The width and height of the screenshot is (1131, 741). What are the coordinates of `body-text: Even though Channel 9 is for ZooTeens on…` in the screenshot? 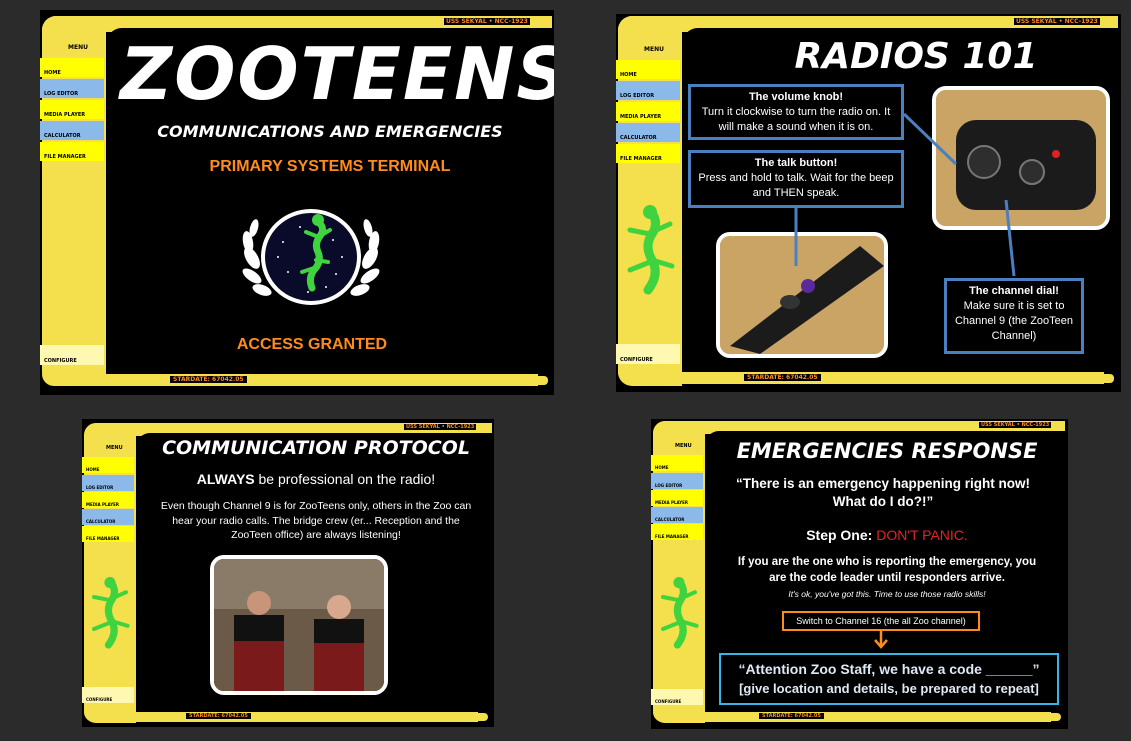 It's located at (316, 521).